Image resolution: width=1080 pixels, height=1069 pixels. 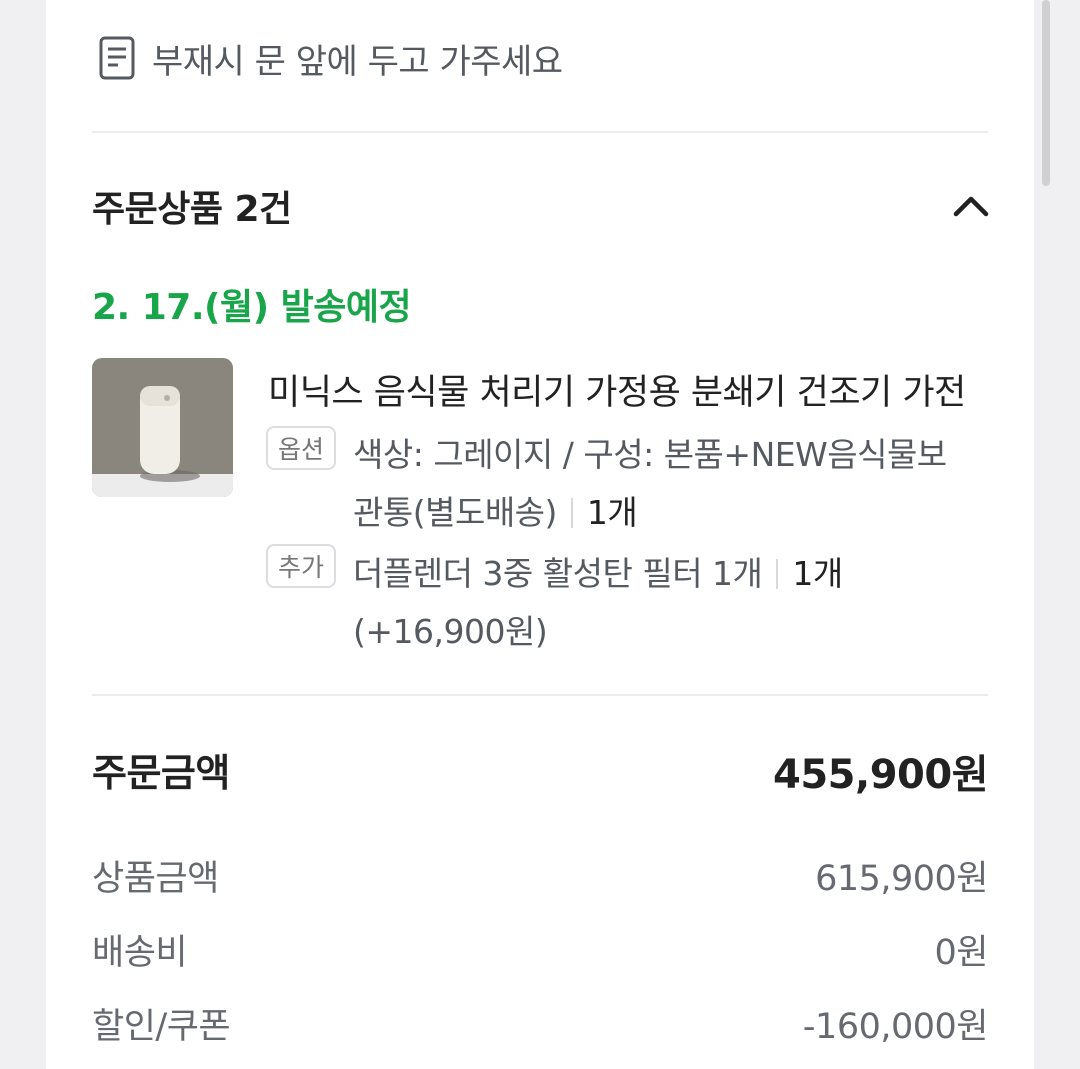 I want to click on addon-text-wrapper: 더플렌더 3중 활성탄 필터 1개 1개, so click(x=598, y=571).